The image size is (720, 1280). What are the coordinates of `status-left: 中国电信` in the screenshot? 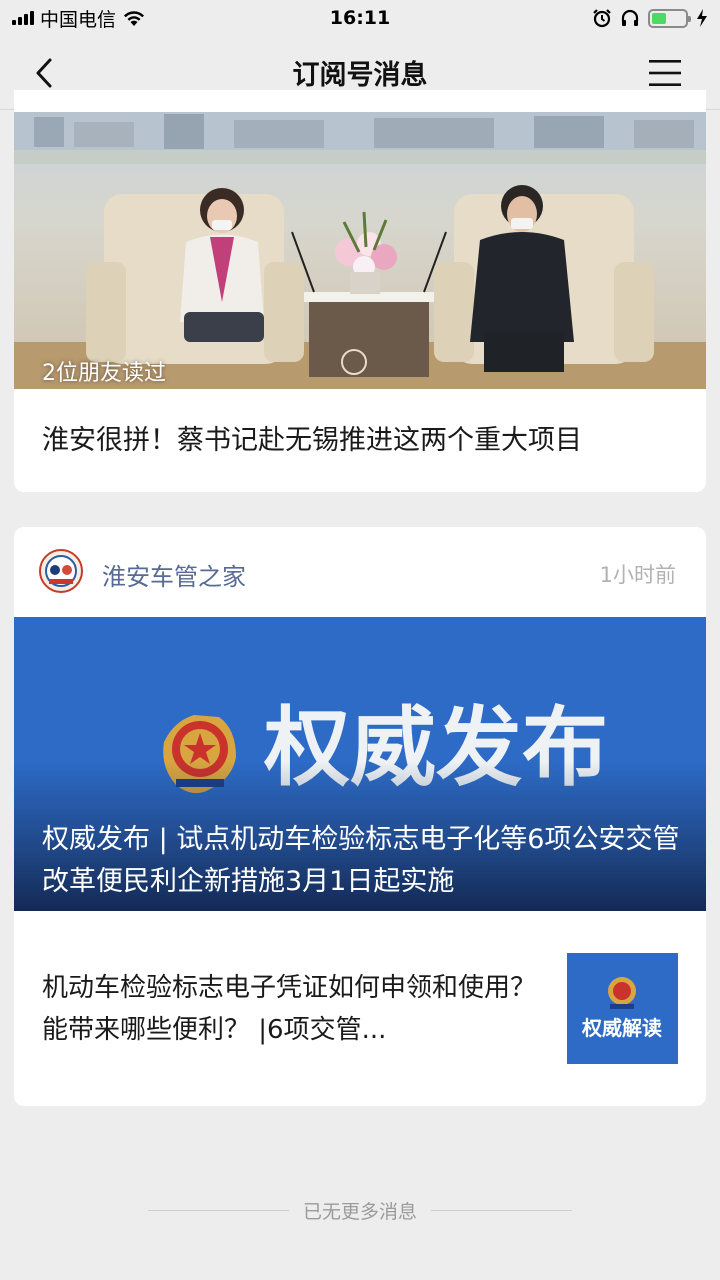 It's located at (79, 18).